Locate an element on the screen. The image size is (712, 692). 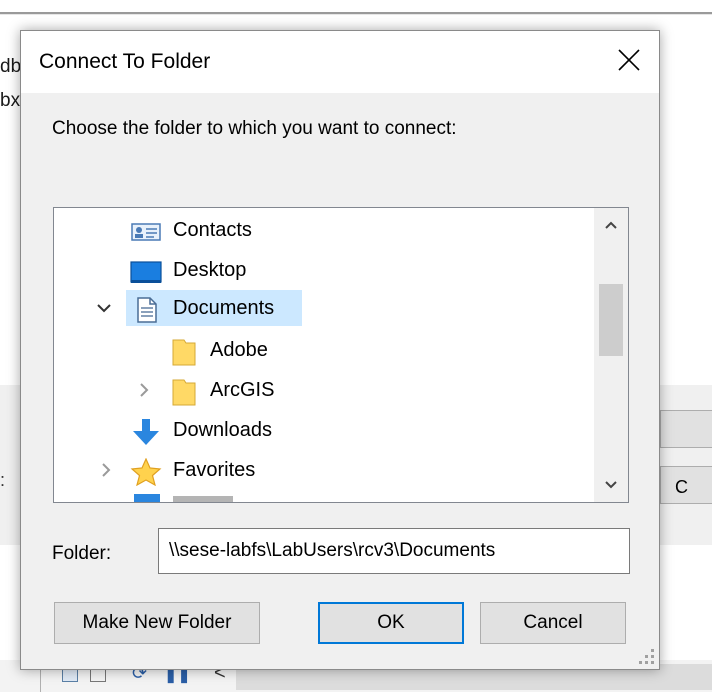
star-icon is located at coordinates (146, 472).